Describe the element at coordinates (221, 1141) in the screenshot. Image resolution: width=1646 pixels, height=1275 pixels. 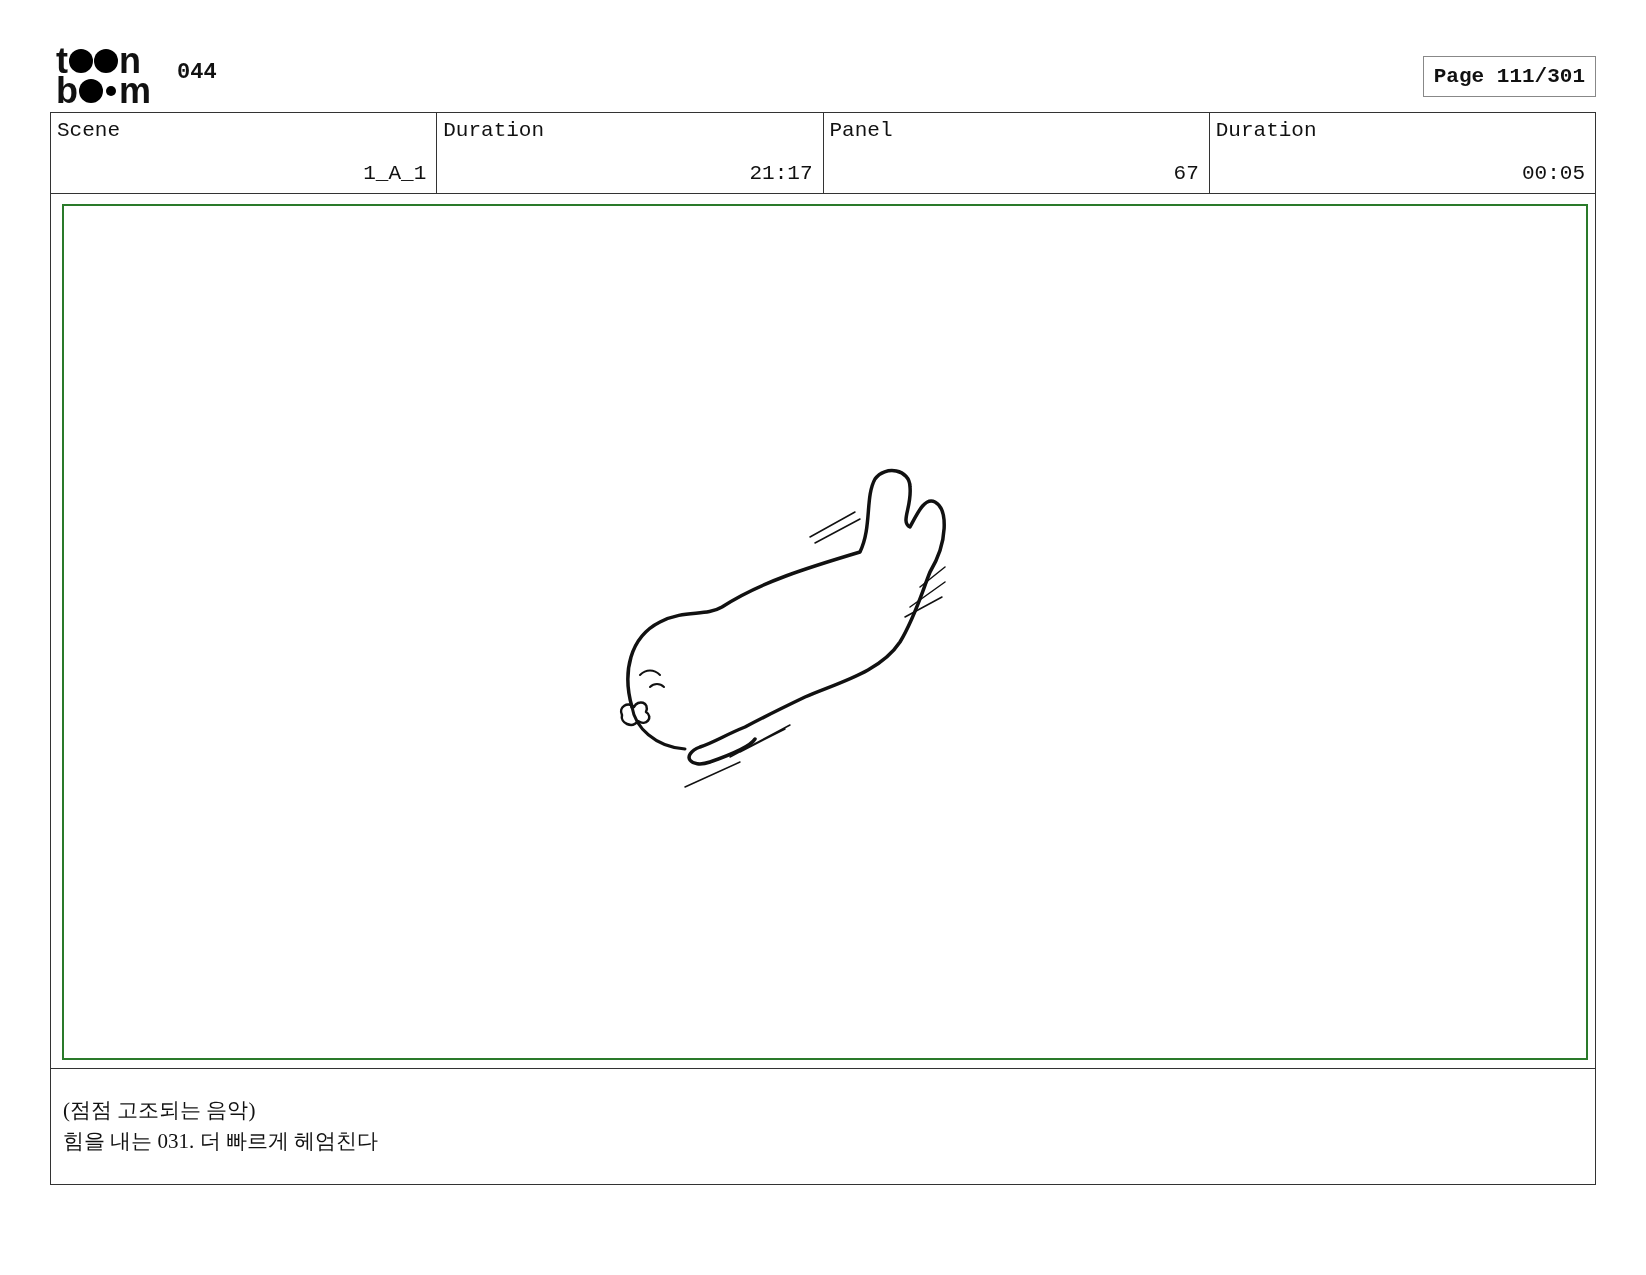
I see `panel-note: 힘을 내는 031. 더 빠르게 헤엄친다` at that location.